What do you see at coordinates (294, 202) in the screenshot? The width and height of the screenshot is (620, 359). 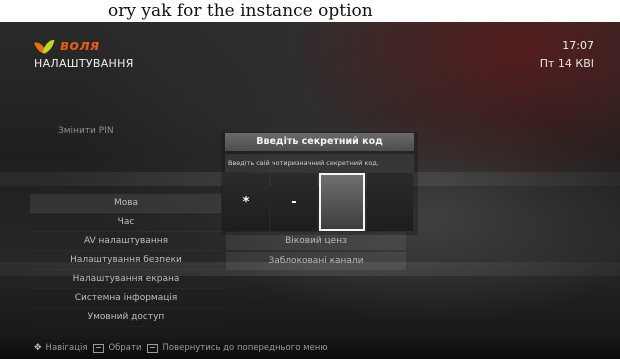 I see `pin-digit-2: -` at bounding box center [294, 202].